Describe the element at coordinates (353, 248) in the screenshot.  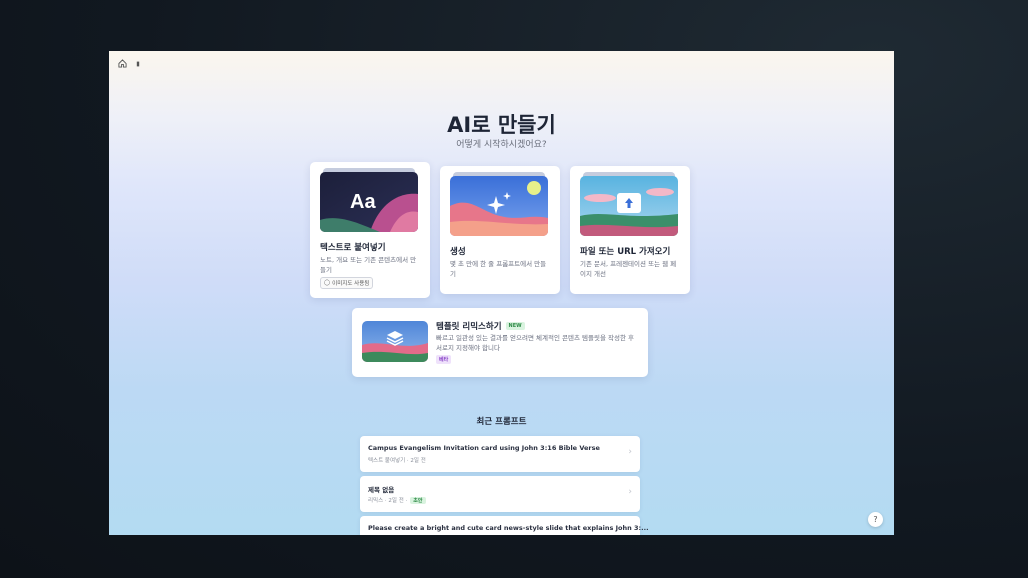
I see `paste-text-title: 텍스트로 붙여넣기` at that location.